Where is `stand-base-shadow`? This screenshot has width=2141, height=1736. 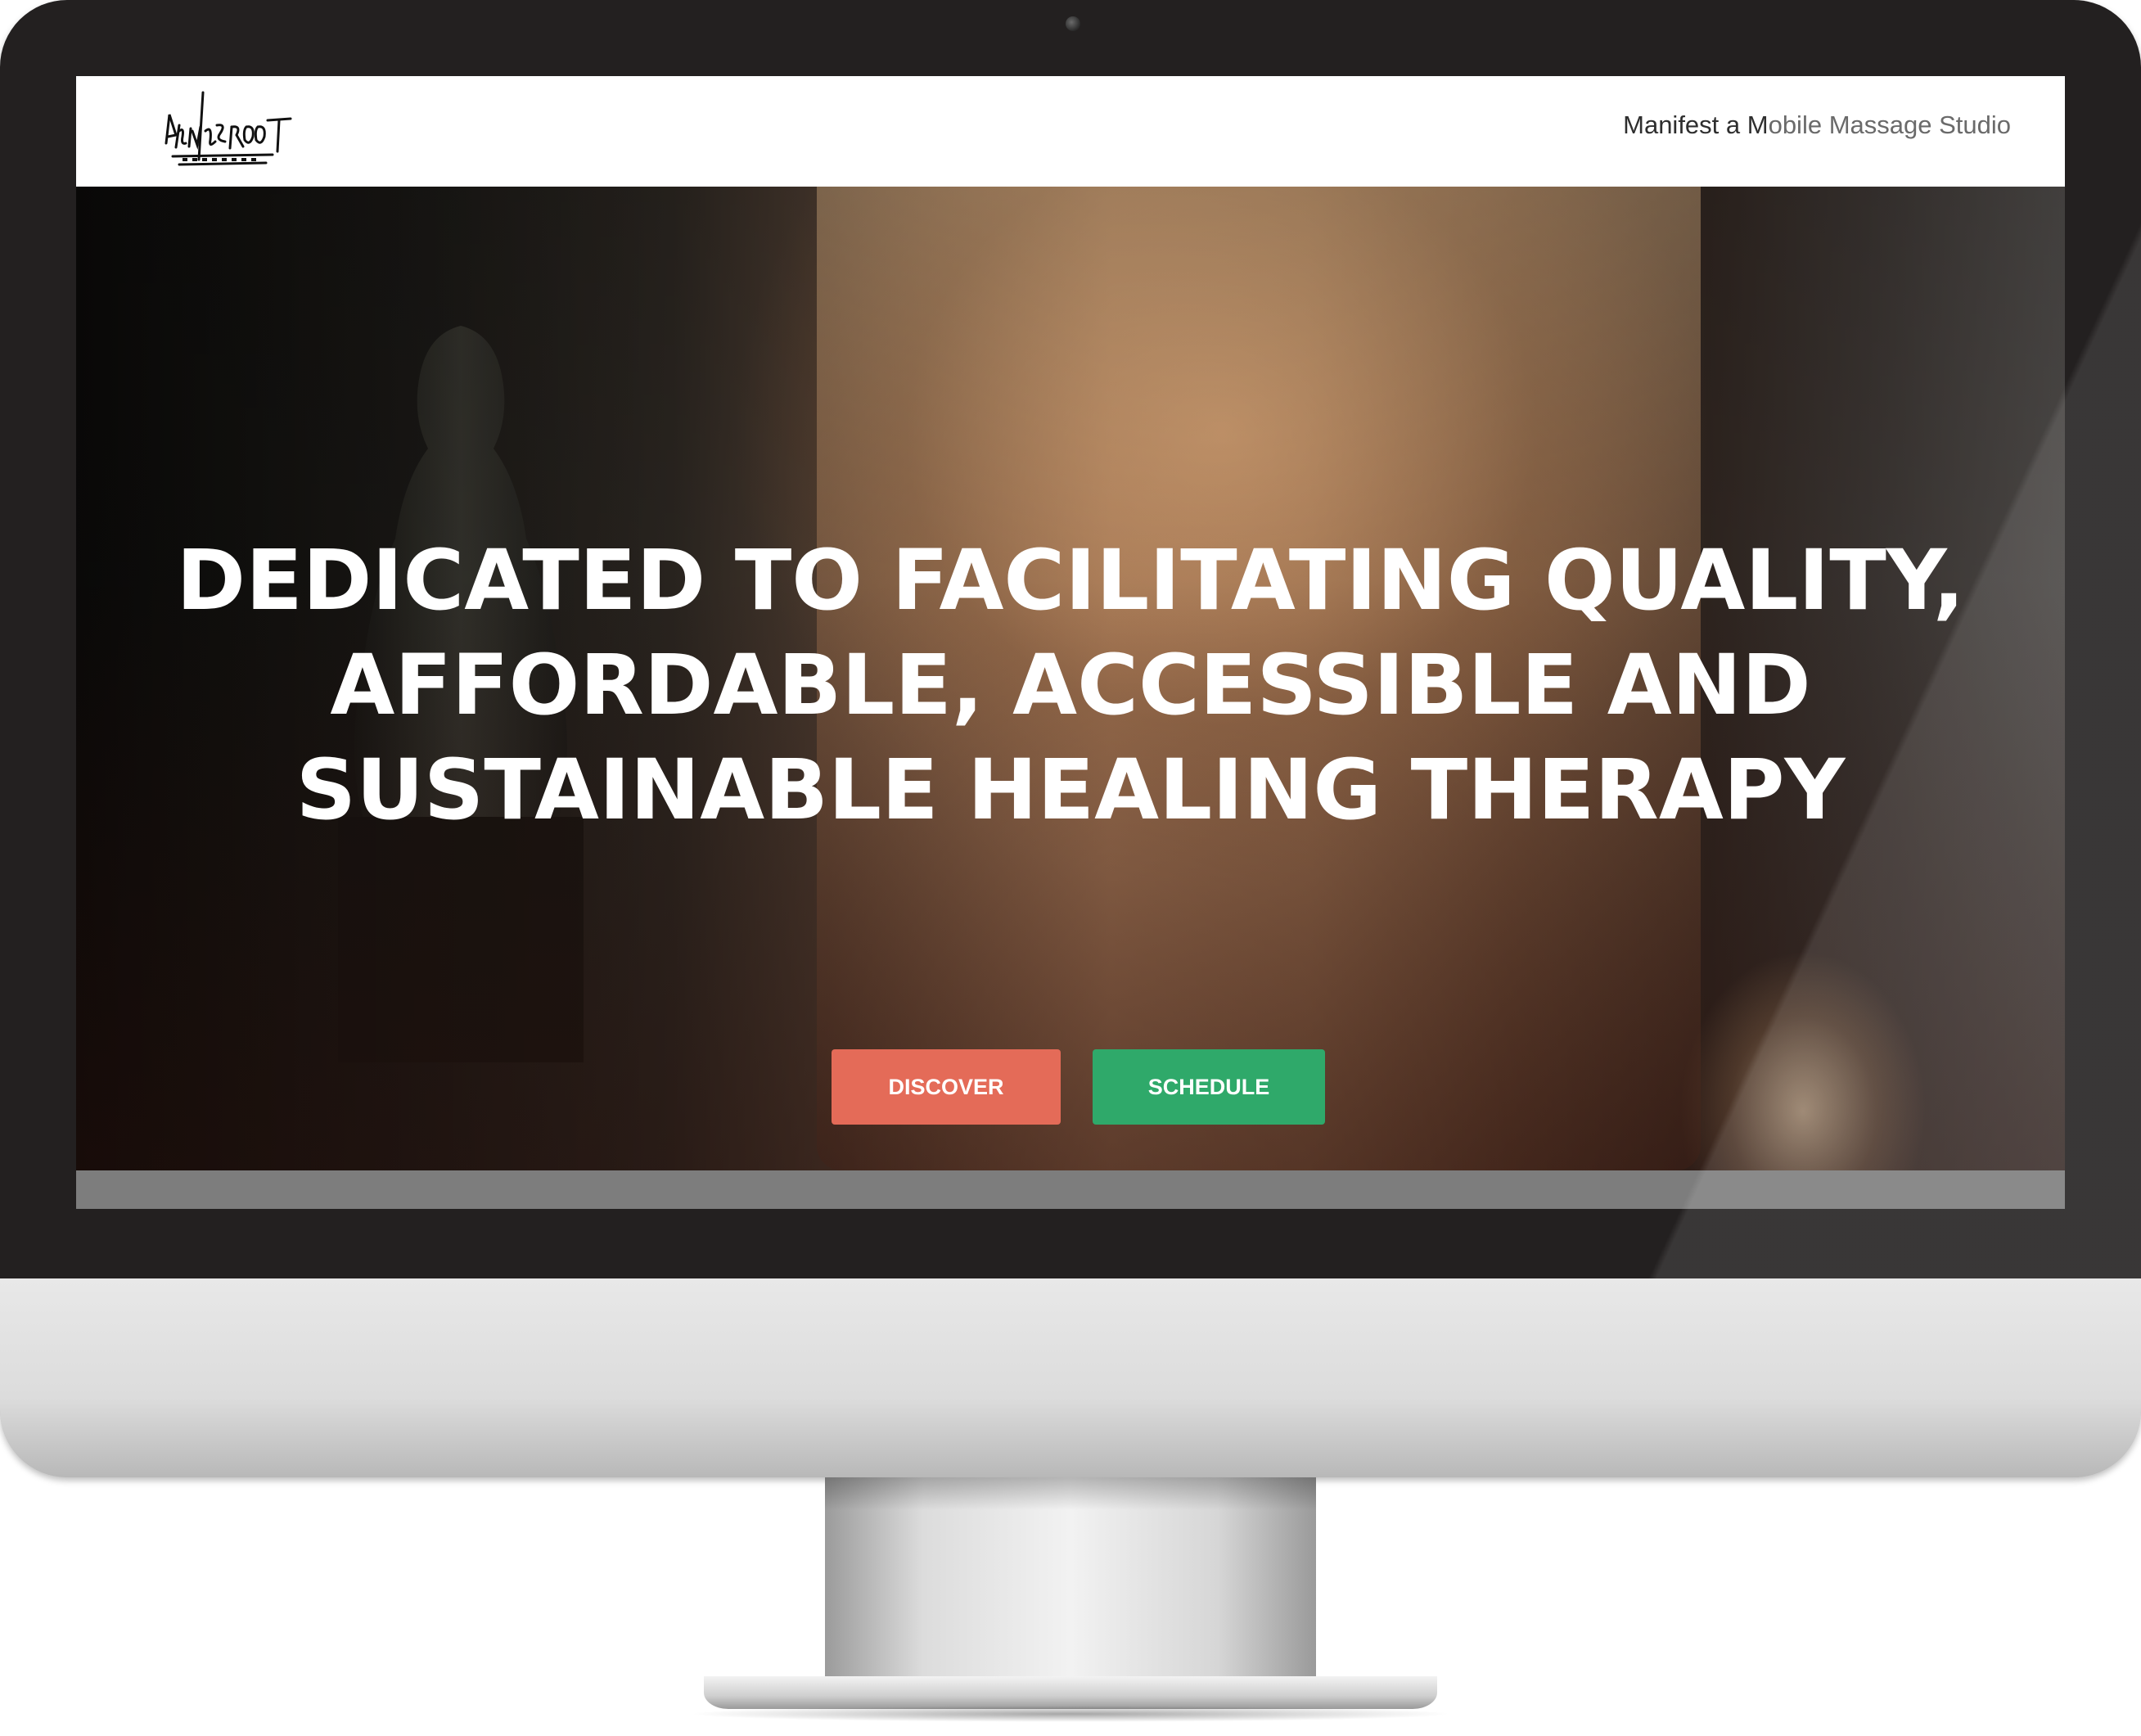 stand-base-shadow is located at coordinates (1070, 1714).